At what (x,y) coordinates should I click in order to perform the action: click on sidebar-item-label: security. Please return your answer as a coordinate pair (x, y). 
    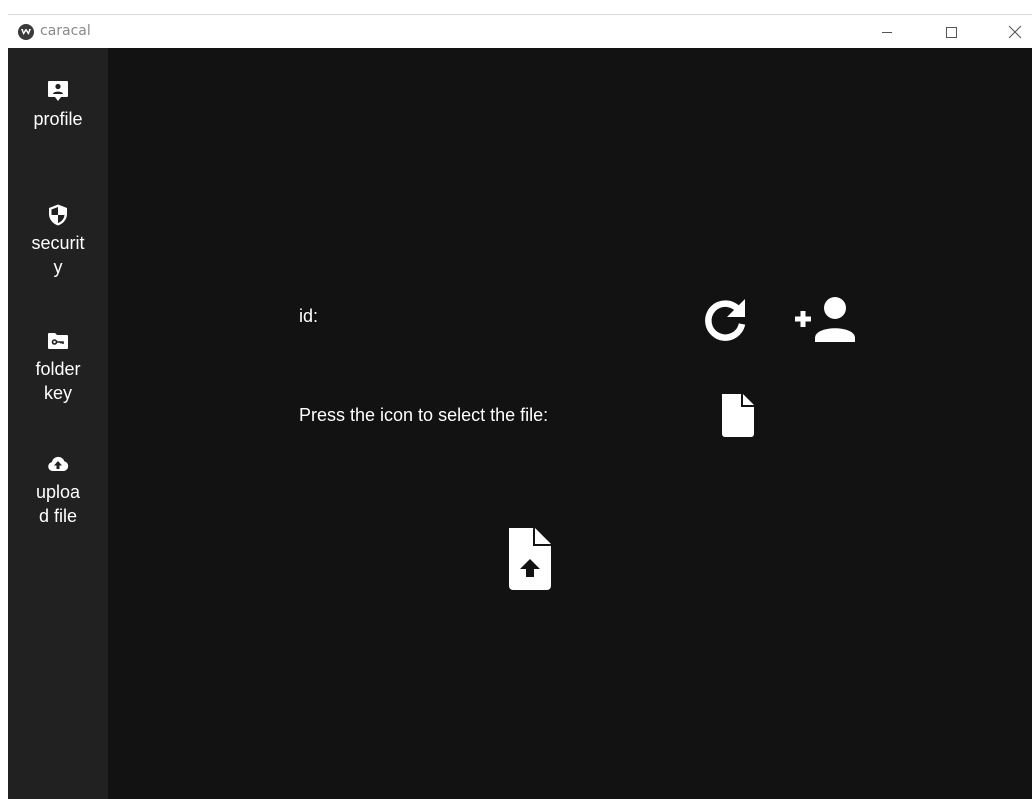
    Looking at the image, I should click on (58, 255).